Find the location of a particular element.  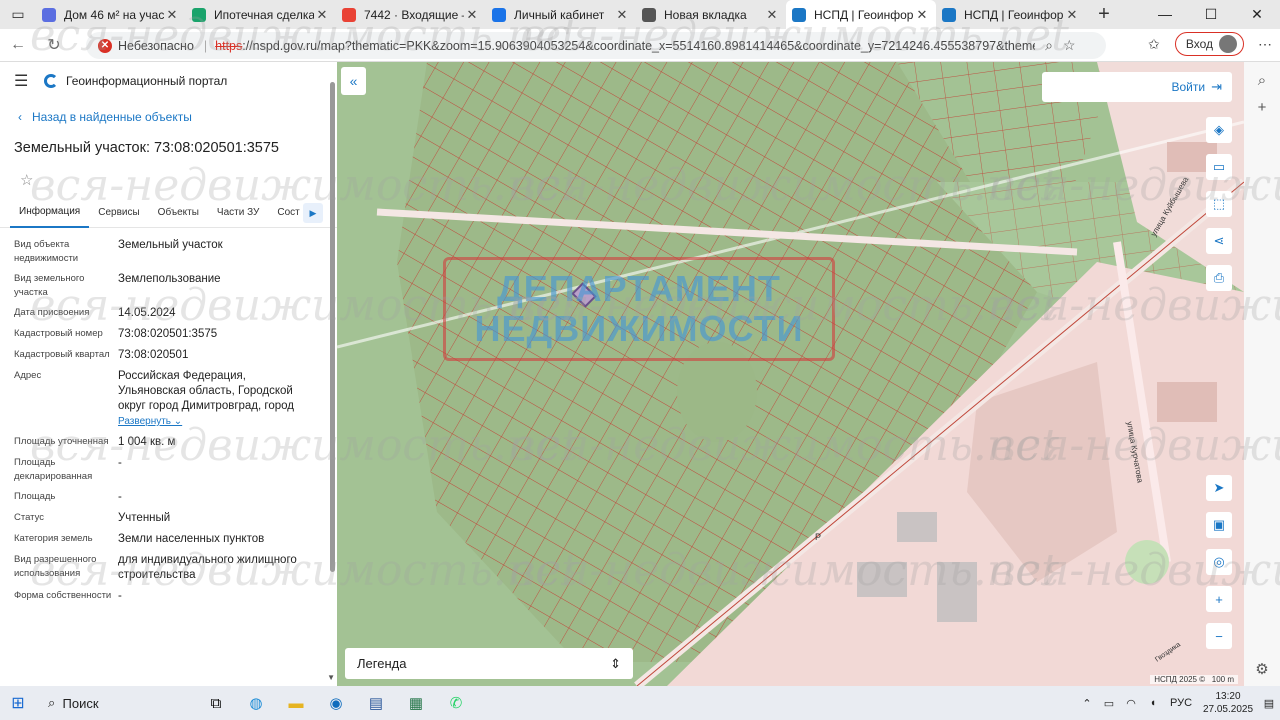

bookmark-star-icon: ☆ is located at coordinates (1069, 45).